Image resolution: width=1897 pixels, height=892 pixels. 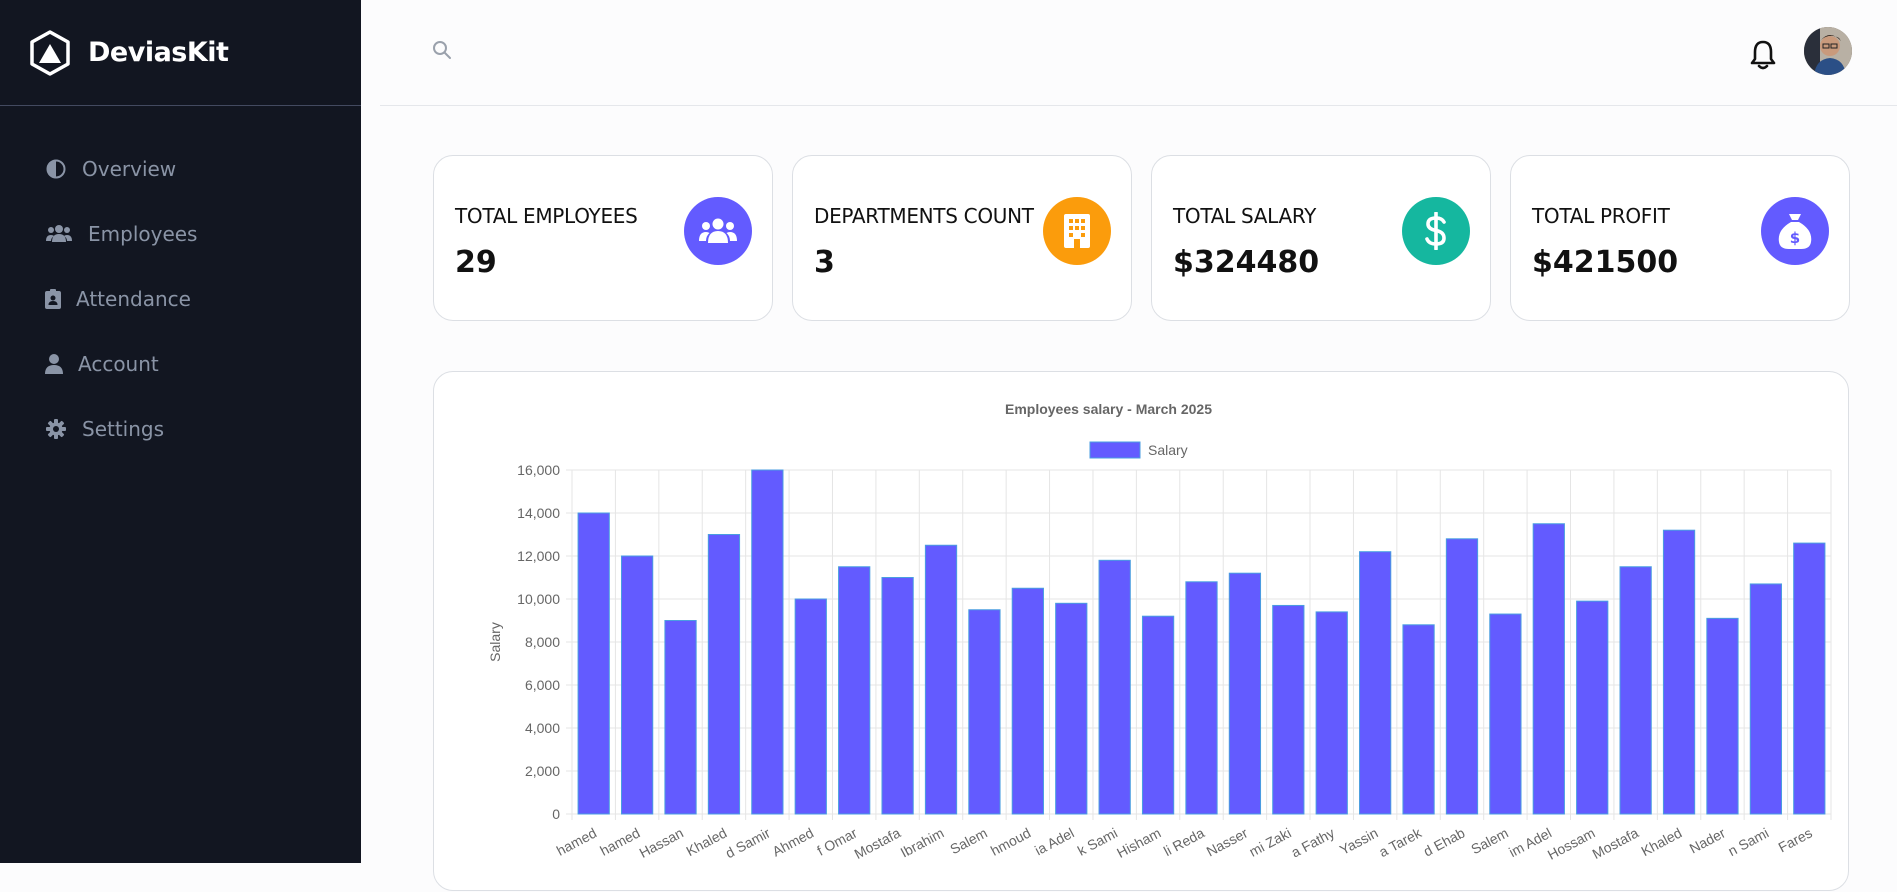 What do you see at coordinates (129, 168) in the screenshot?
I see `sidebar-item-label: Overview` at bounding box center [129, 168].